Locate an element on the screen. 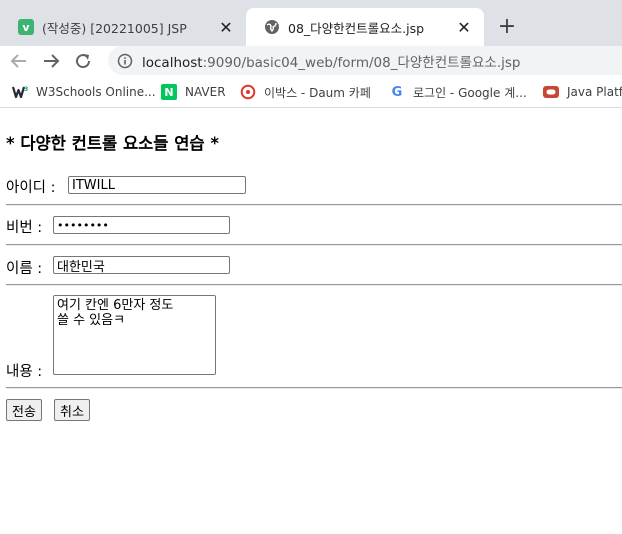  bookmark-daum-cafe: 이박스 - Daum 카페 is located at coordinates (305, 92).